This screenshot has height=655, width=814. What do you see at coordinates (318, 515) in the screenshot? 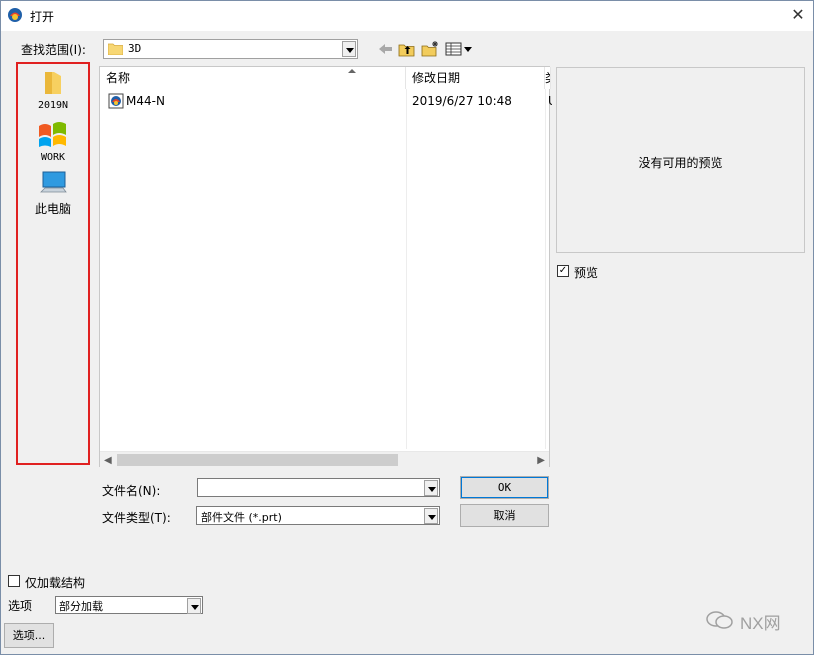
I see `file-type-combo: 部件文件 (*.prt)` at bounding box center [318, 515].